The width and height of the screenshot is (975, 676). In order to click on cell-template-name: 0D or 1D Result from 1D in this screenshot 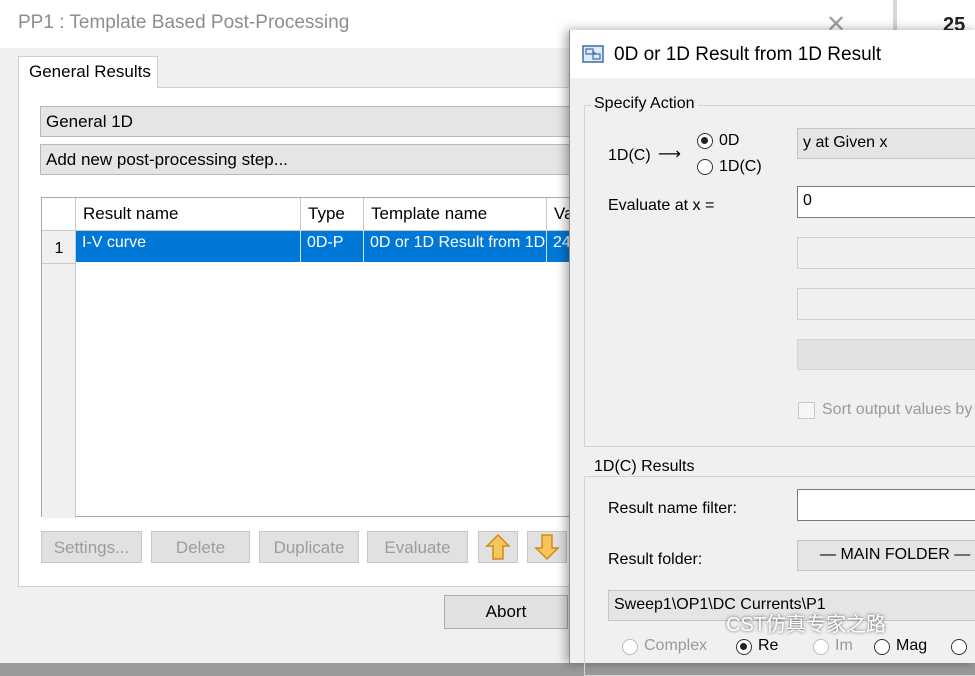, I will do `click(455, 246)`.